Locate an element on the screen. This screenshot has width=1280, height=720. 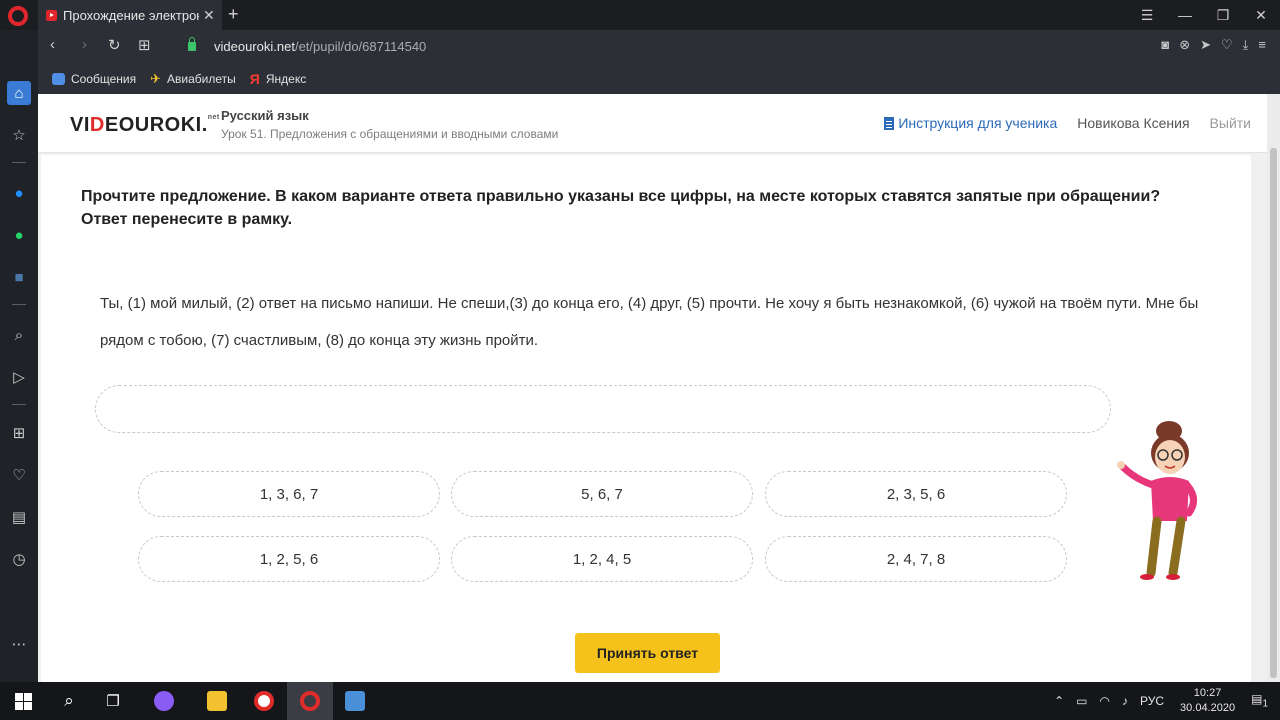
whatsapp-icon: ● is located at coordinates (19, 235).